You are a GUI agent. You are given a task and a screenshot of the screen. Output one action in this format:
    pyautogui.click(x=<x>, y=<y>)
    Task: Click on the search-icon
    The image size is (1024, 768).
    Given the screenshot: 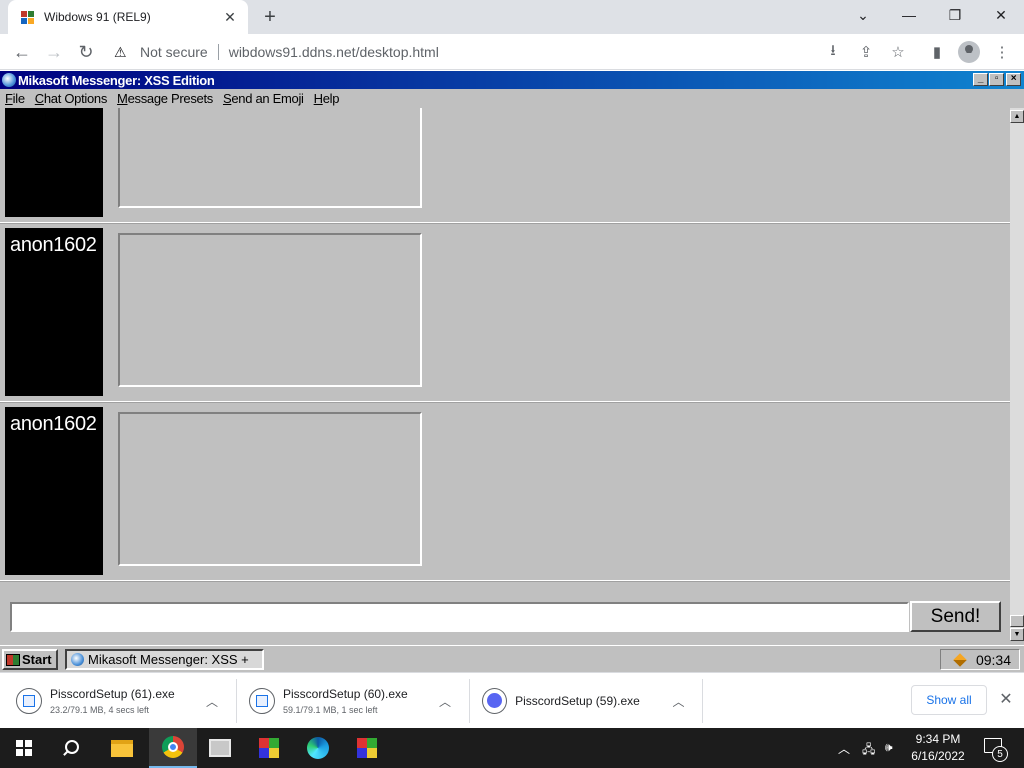 What is the action you would take?
    pyautogui.click(x=72, y=748)
    